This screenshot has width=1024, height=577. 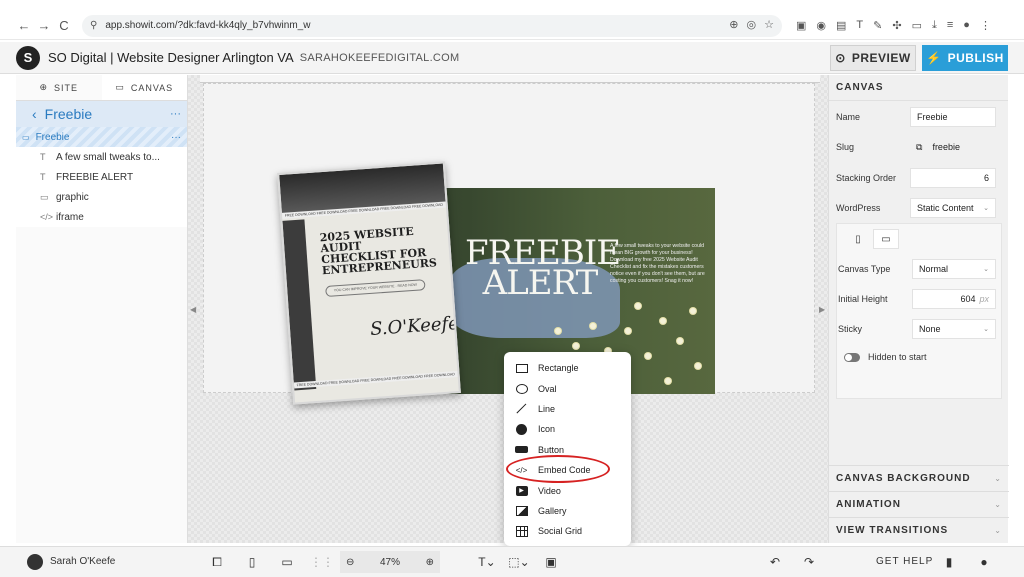 What do you see at coordinates (769, 24) in the screenshot?
I see `bookmark-star-icon: ☆` at bounding box center [769, 24].